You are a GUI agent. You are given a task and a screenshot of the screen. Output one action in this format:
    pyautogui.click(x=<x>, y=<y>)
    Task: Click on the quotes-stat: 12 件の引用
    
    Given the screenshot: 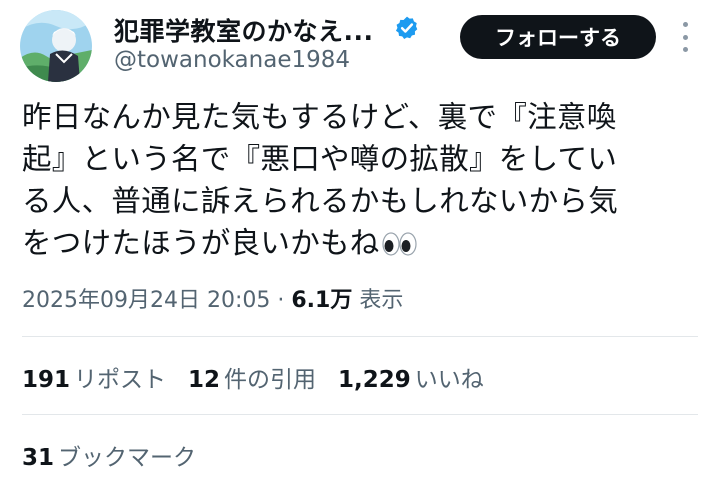 What is the action you would take?
    pyautogui.click(x=252, y=377)
    